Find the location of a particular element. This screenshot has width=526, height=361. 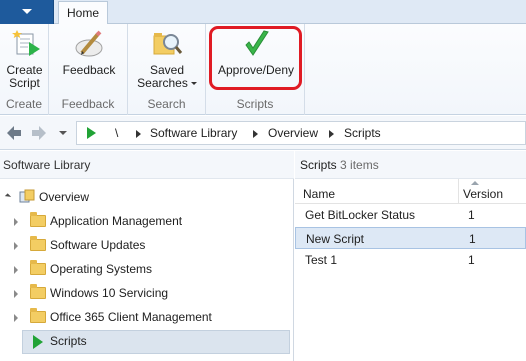

create-script-label-1: Create is located at coordinates (24, 70).